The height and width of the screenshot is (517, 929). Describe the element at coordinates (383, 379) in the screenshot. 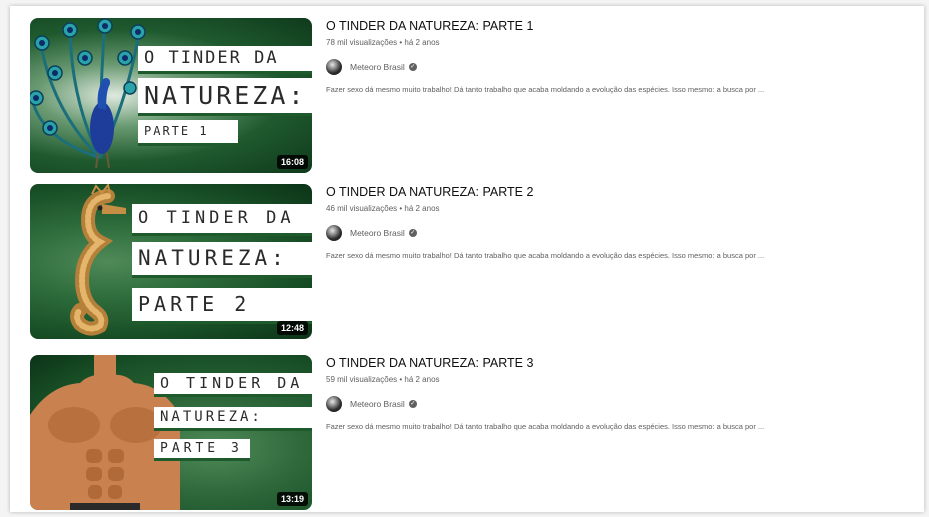

I see `video-meta: 59 mil visualizações • há 2 anos` at that location.